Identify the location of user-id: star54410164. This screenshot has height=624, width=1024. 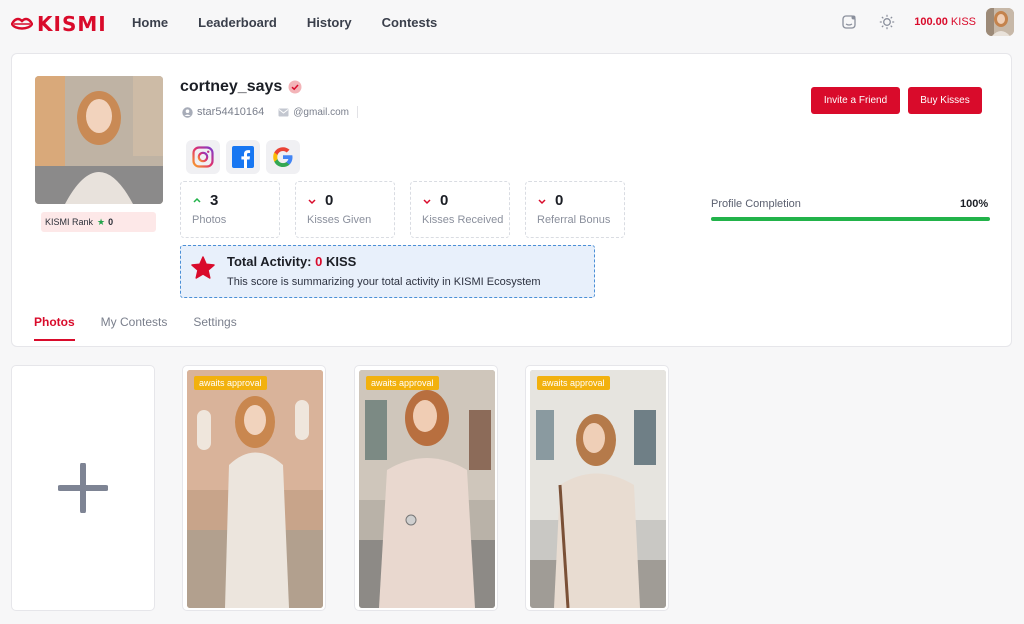
(231, 112).